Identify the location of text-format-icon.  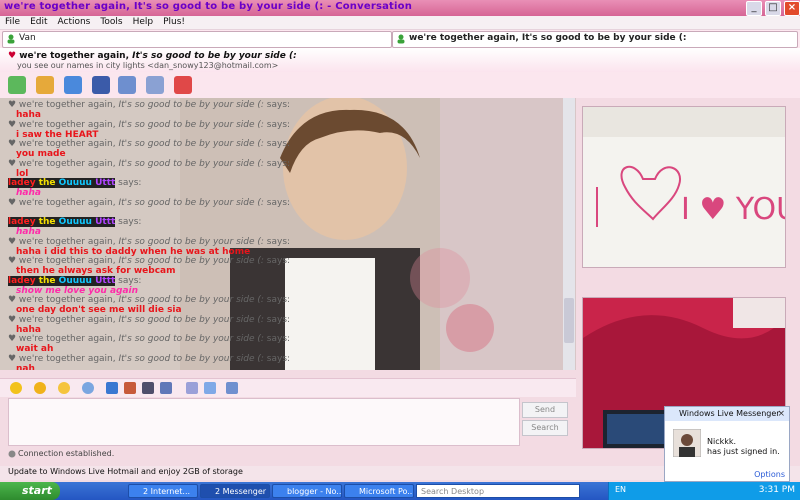
(192, 388).